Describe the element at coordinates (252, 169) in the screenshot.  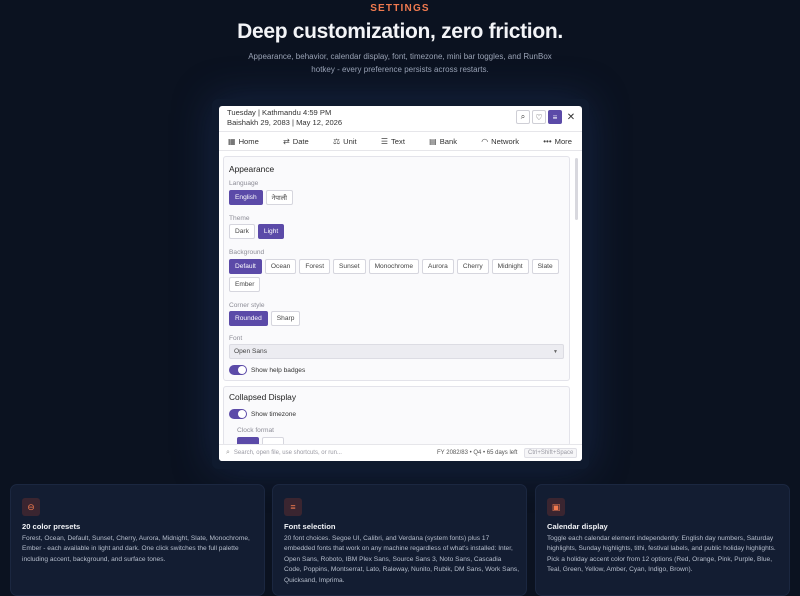
I see `appearance-title: Appearance` at that location.